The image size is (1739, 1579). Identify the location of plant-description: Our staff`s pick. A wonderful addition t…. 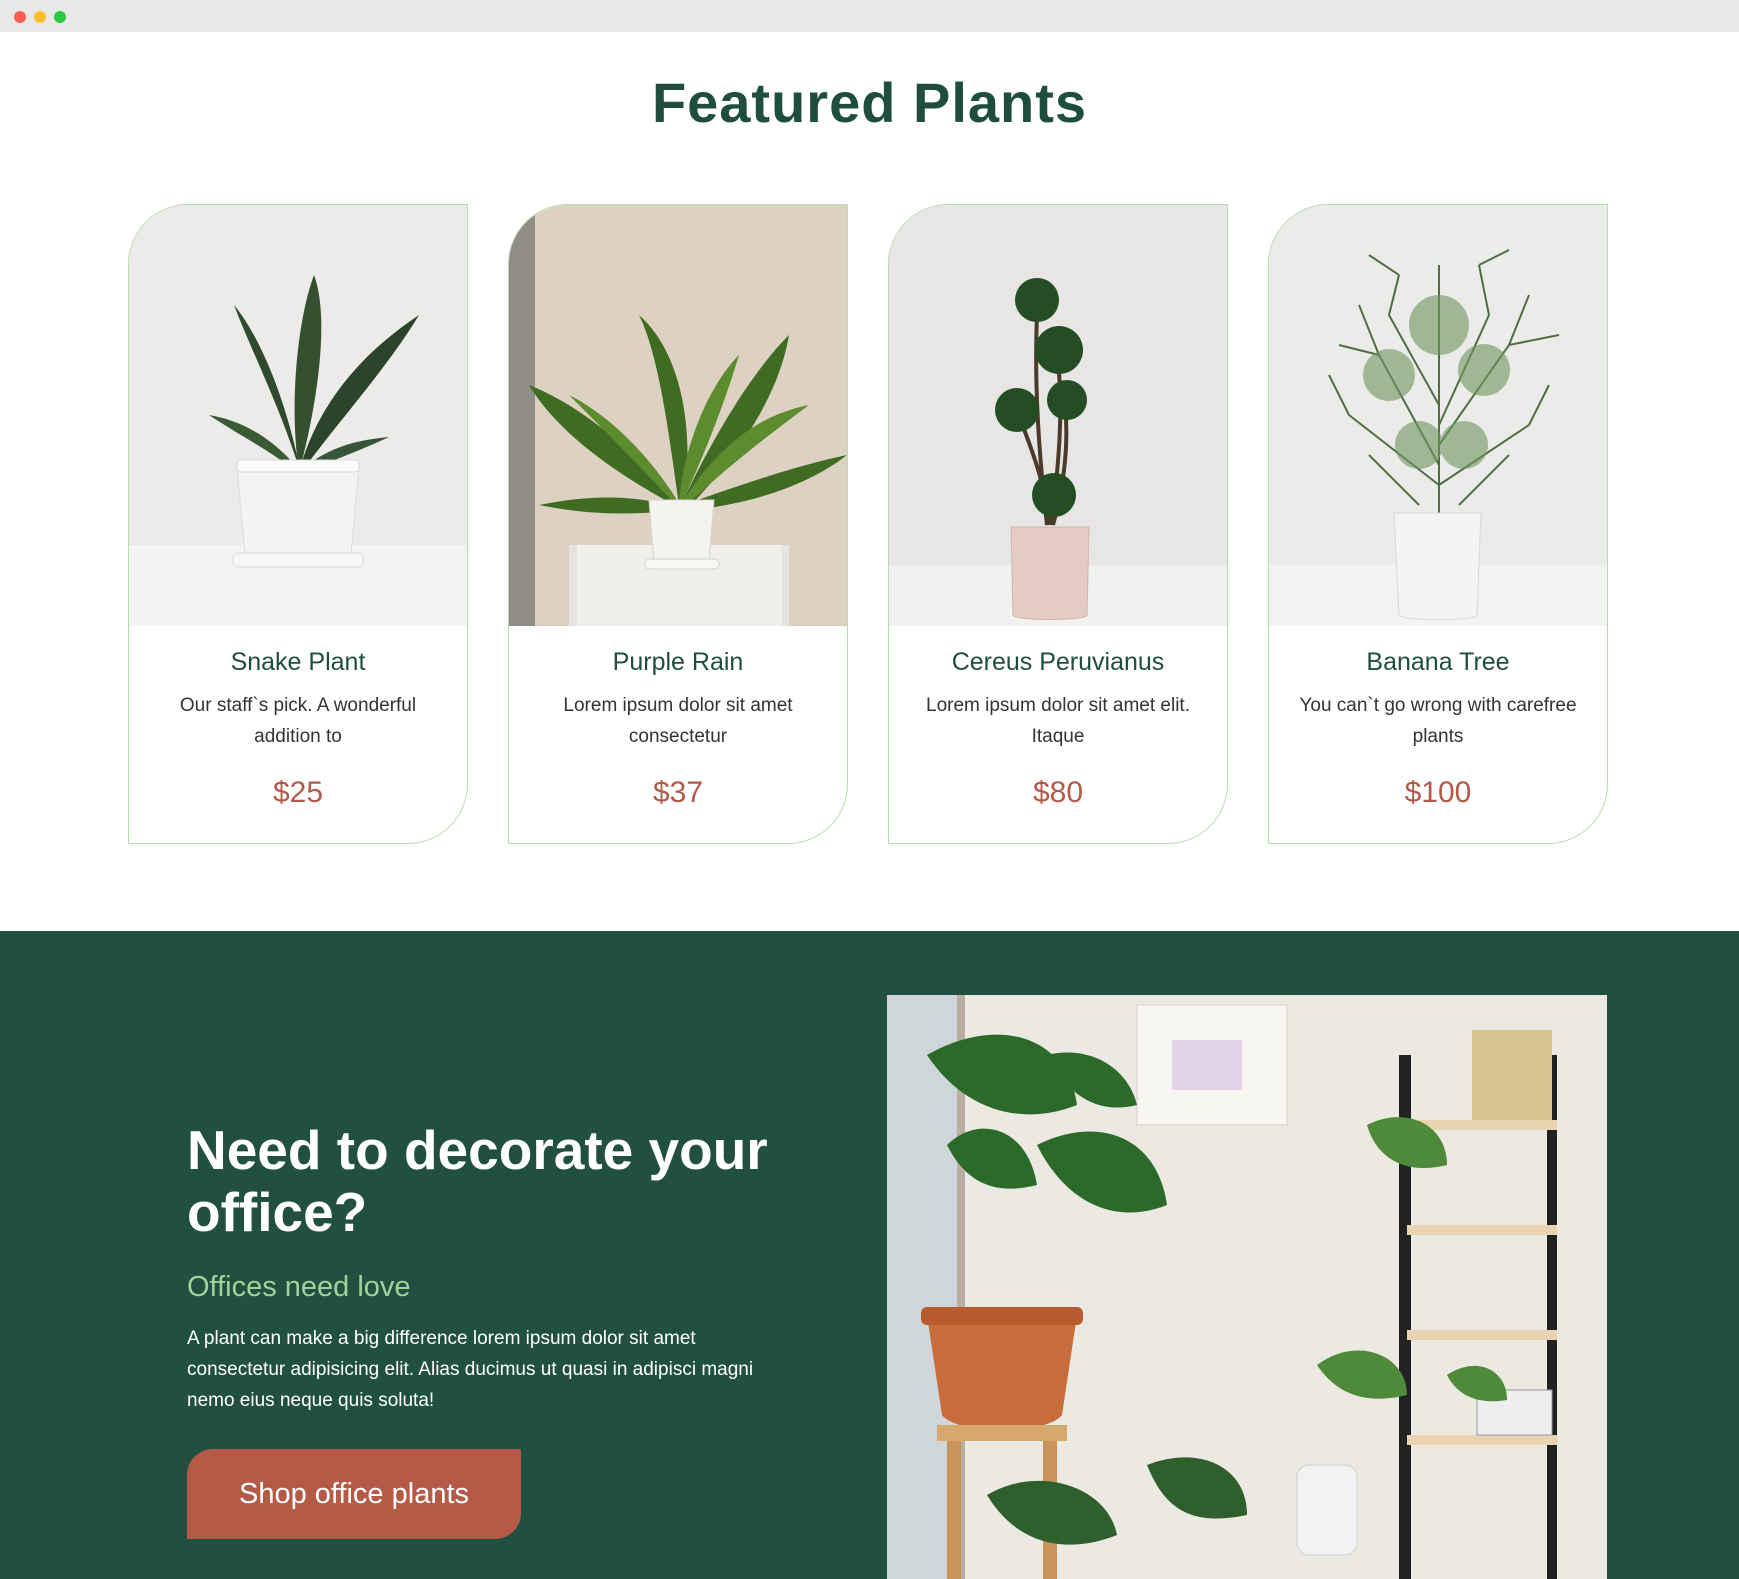
(298, 721).